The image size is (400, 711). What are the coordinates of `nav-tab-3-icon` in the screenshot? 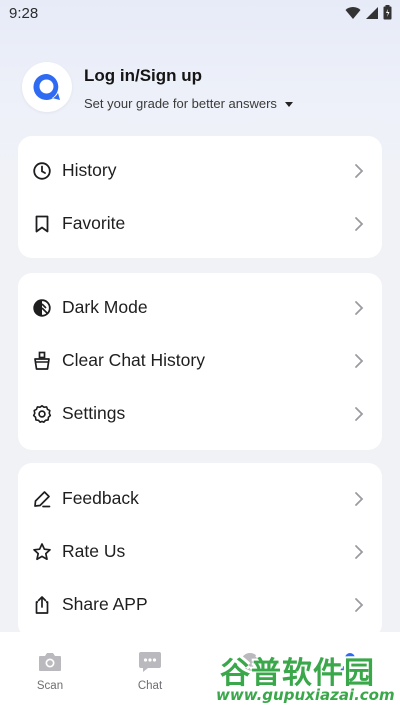 It's located at (250, 662).